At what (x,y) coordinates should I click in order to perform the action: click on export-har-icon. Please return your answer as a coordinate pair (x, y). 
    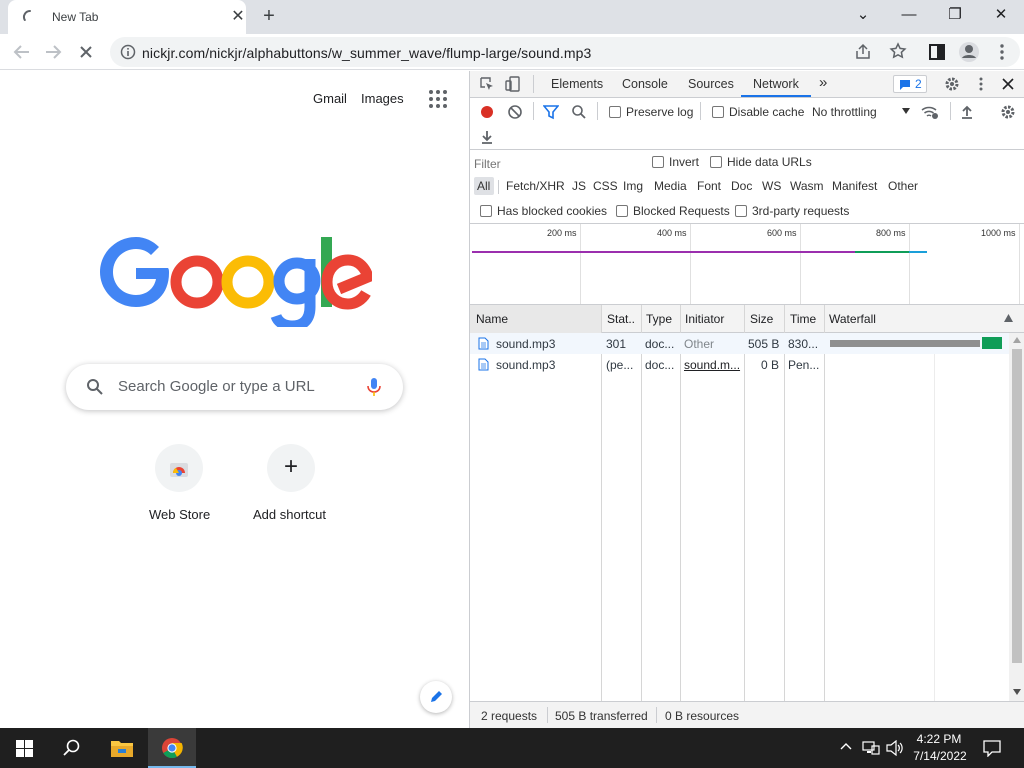
    Looking at the image, I should click on (487, 137).